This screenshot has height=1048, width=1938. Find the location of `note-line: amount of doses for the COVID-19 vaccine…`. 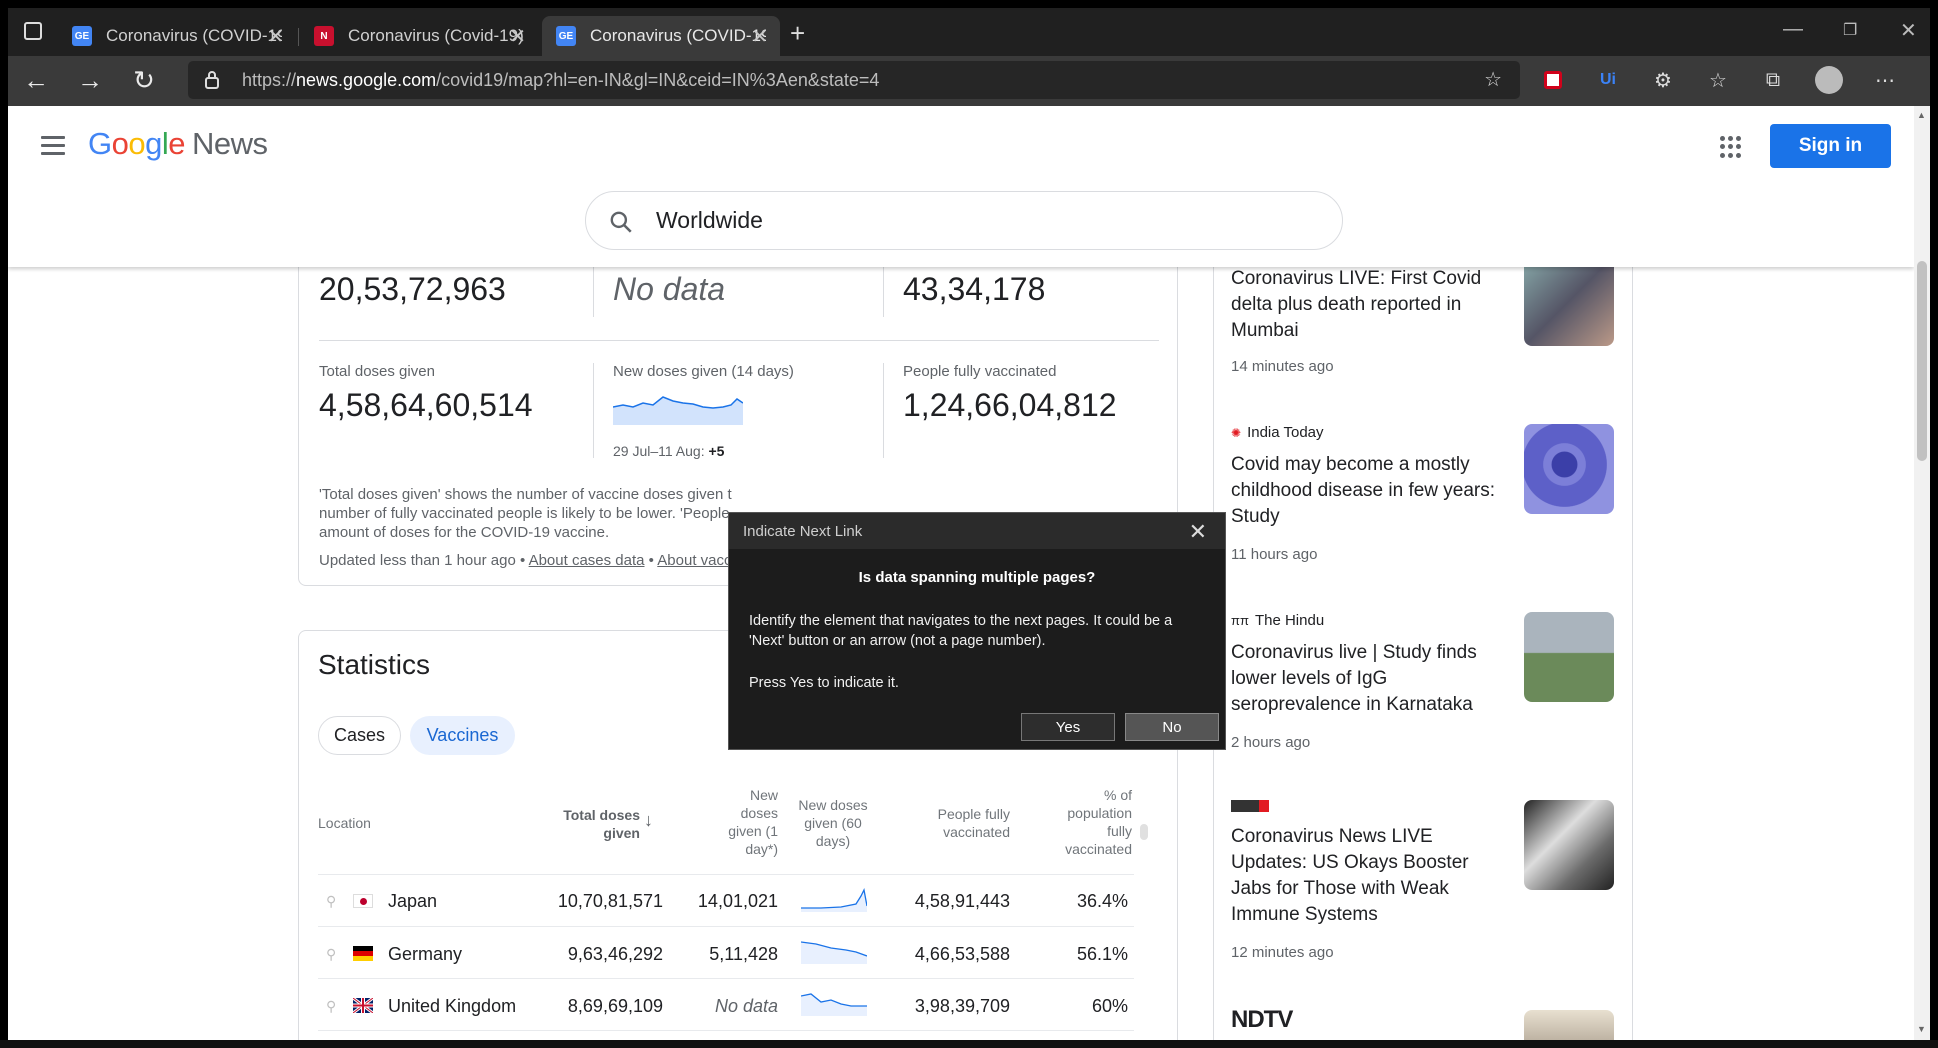

note-line: amount of doses for the COVID-19 vaccine… is located at coordinates (464, 532).